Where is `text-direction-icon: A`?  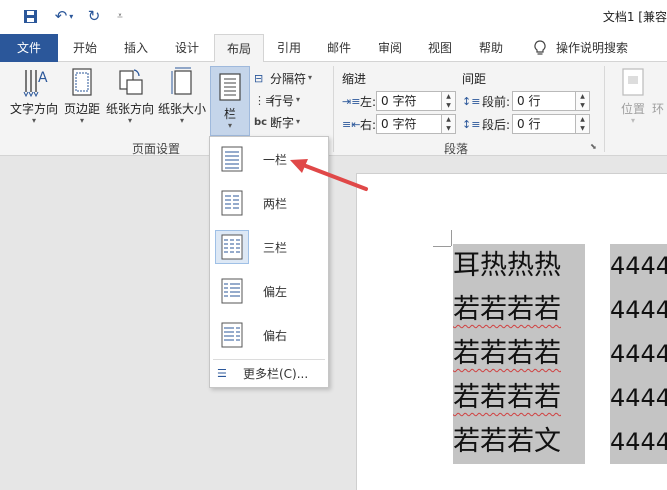 text-direction-icon: A is located at coordinates (35, 84).